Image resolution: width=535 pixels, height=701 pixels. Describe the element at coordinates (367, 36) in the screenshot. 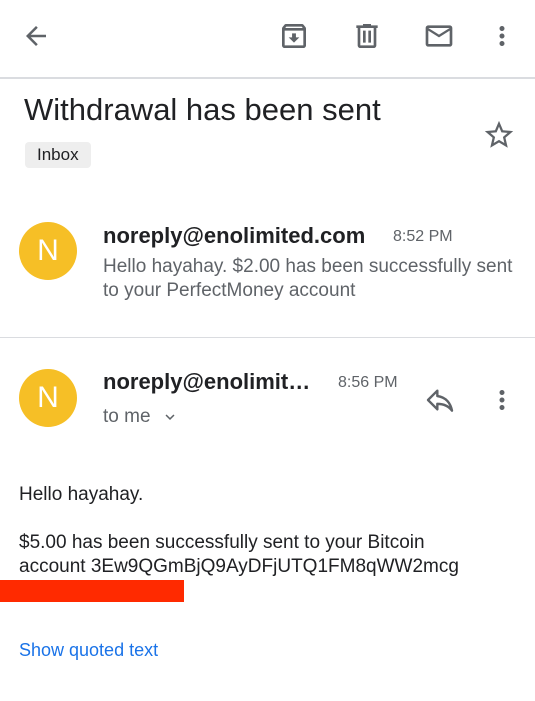

I see `trash-icon` at that location.